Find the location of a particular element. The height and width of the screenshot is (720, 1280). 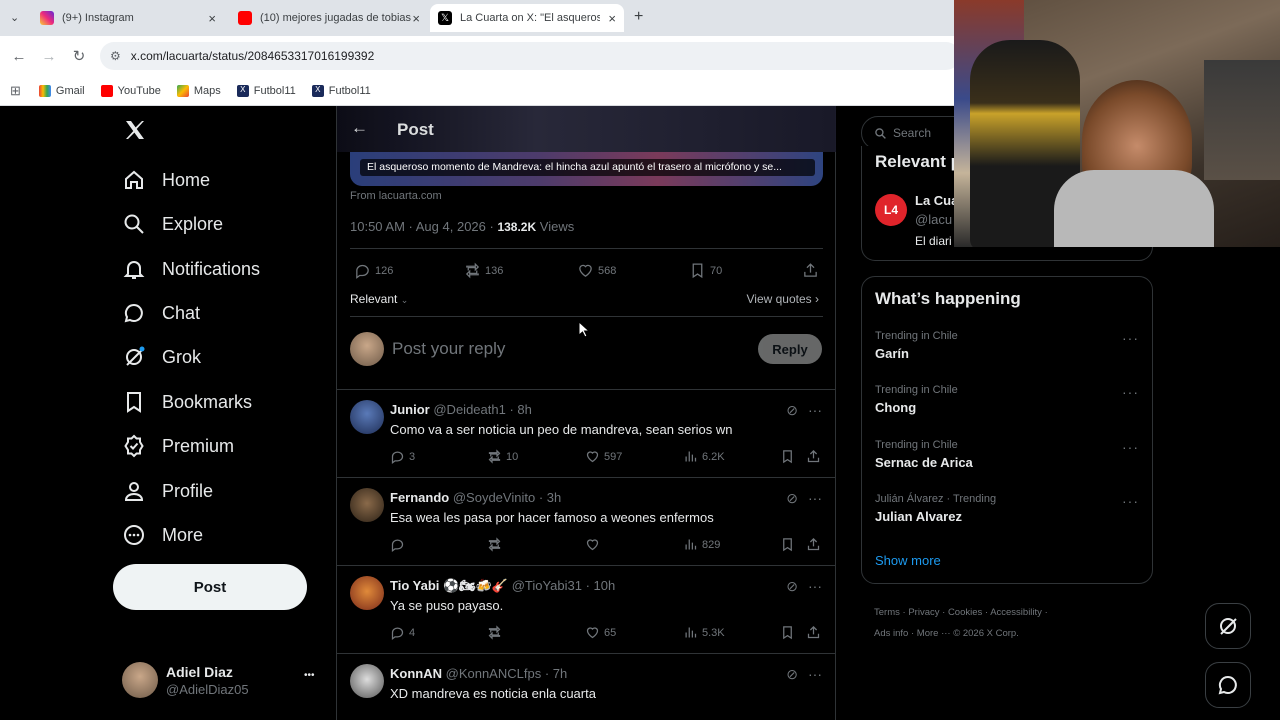

sidebar-item-explore: Explore is located at coordinates (172, 224).